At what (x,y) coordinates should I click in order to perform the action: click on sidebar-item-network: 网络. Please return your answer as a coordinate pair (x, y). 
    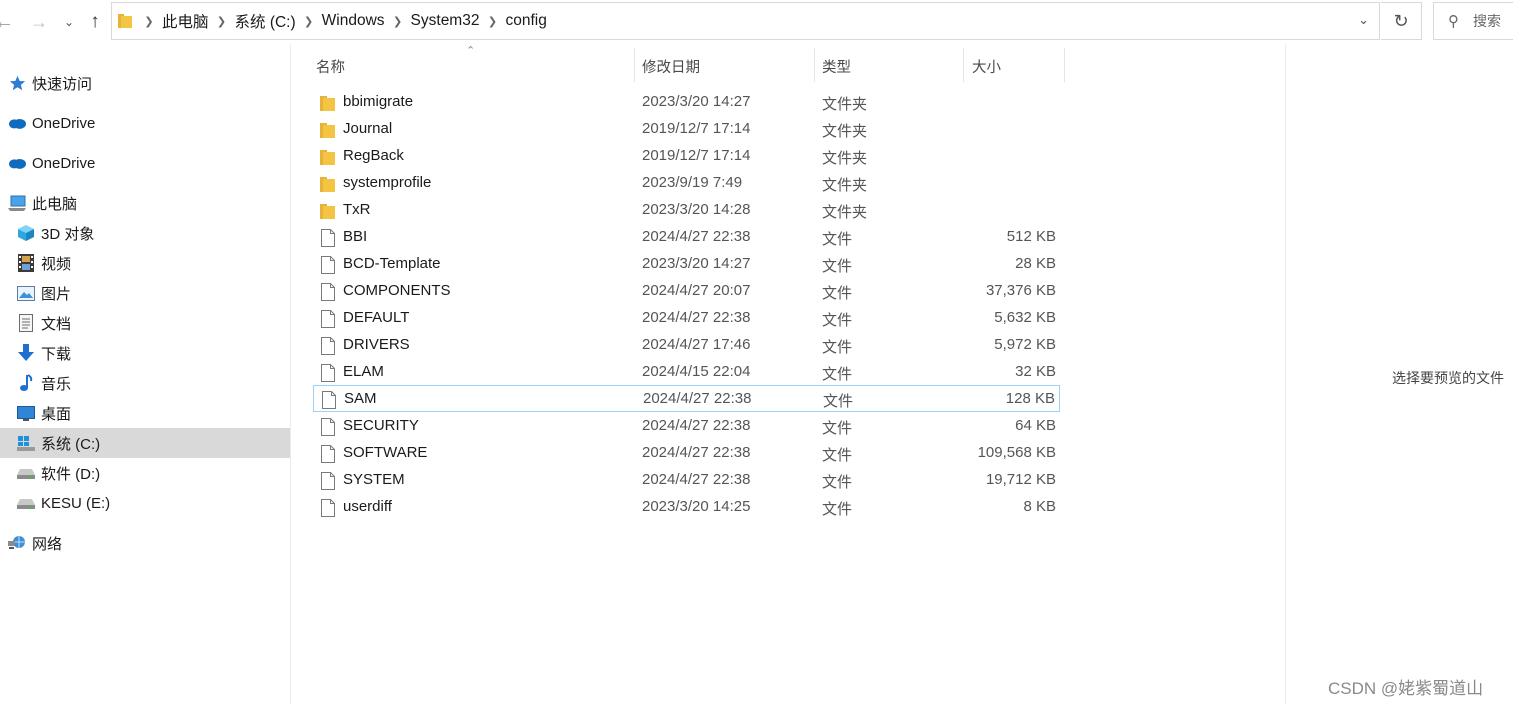
    Looking at the image, I should click on (145, 543).